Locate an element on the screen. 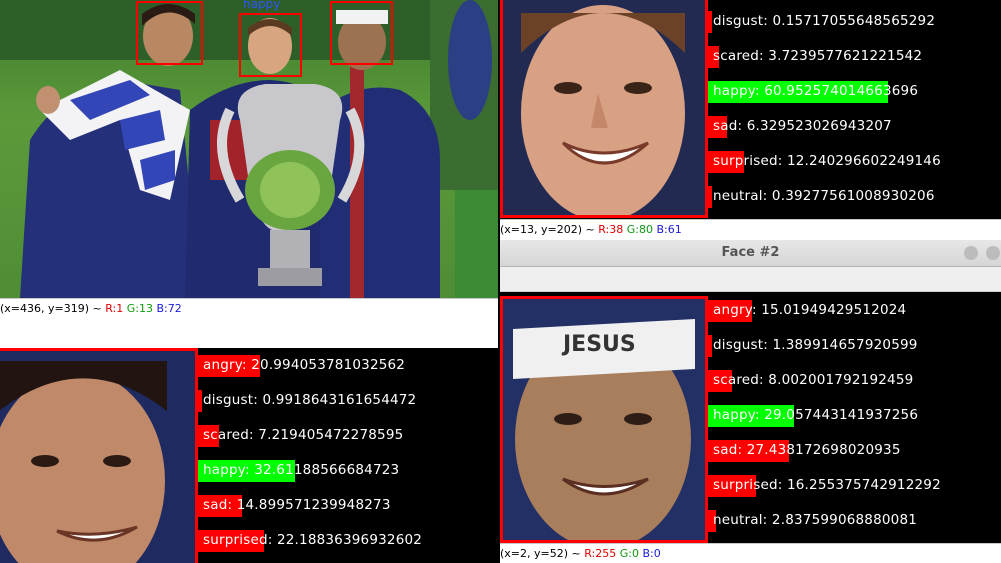  main-status-bar: (x=436, y=319) ~ R:1 G:13 B:72 is located at coordinates (249, 308).